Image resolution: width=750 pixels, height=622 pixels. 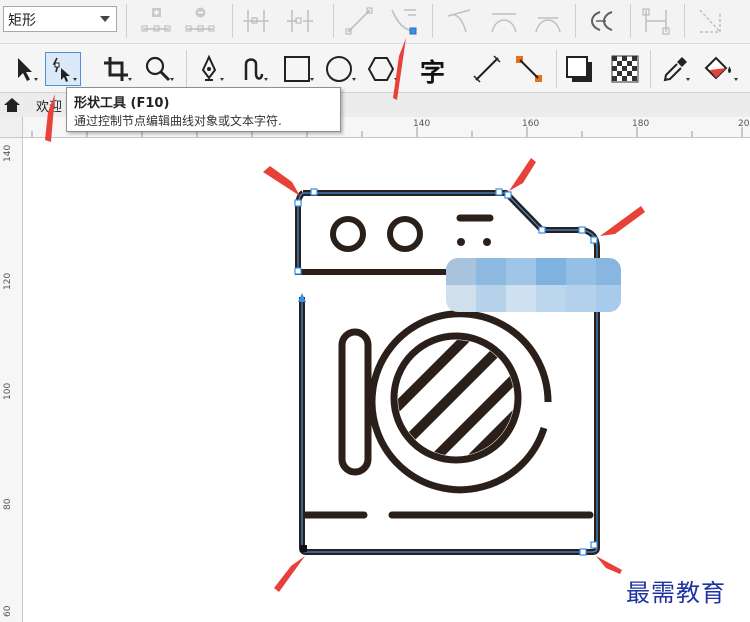 What do you see at coordinates (676, 593) in the screenshot?
I see `watermark-text: 最需教育` at bounding box center [676, 593].